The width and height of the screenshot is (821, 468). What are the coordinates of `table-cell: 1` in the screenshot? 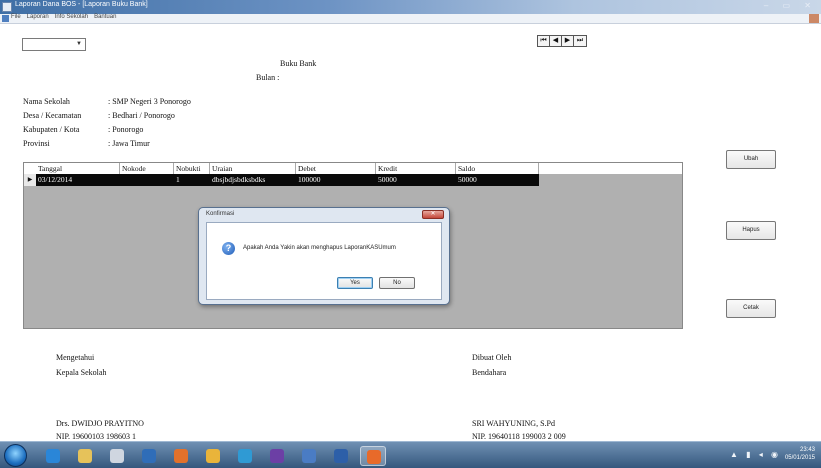 It's located at (178, 179).